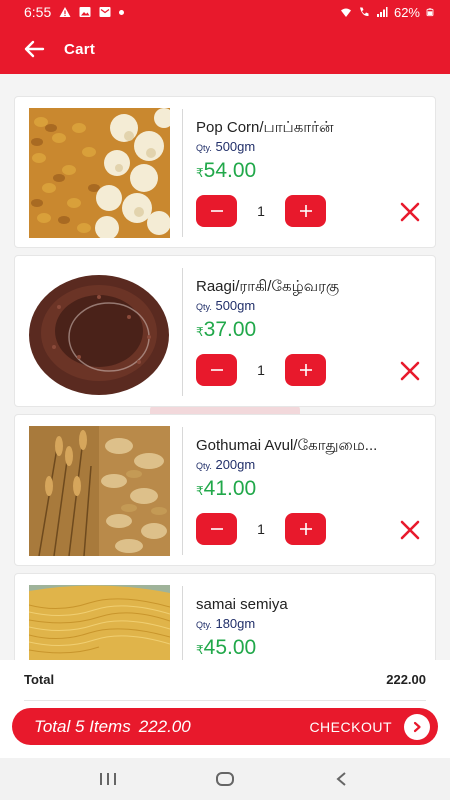 This screenshot has height=800, width=450. I want to click on price-value: 54.00, so click(230, 170).